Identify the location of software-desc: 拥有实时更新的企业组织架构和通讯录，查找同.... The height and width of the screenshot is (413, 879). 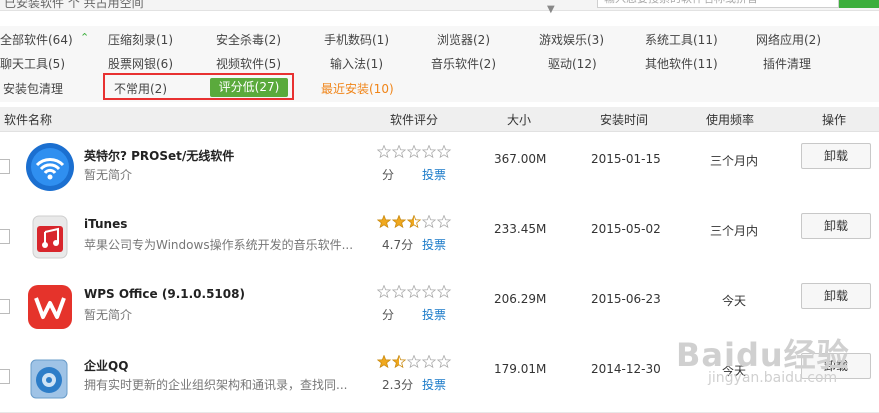
(216, 385).